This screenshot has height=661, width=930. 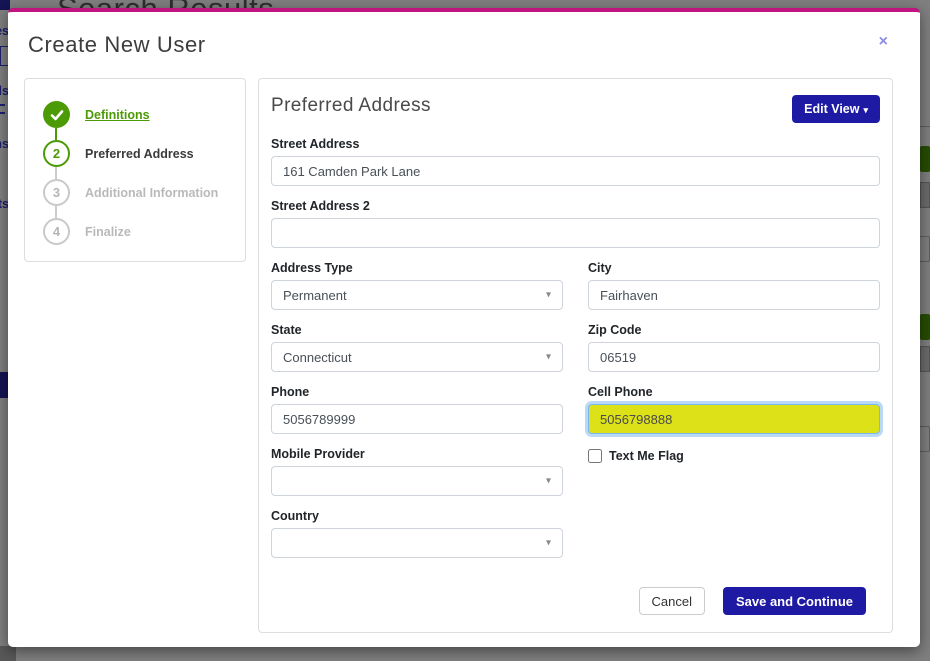 What do you see at coordinates (600, 268) in the screenshot?
I see `city-label: City` at bounding box center [600, 268].